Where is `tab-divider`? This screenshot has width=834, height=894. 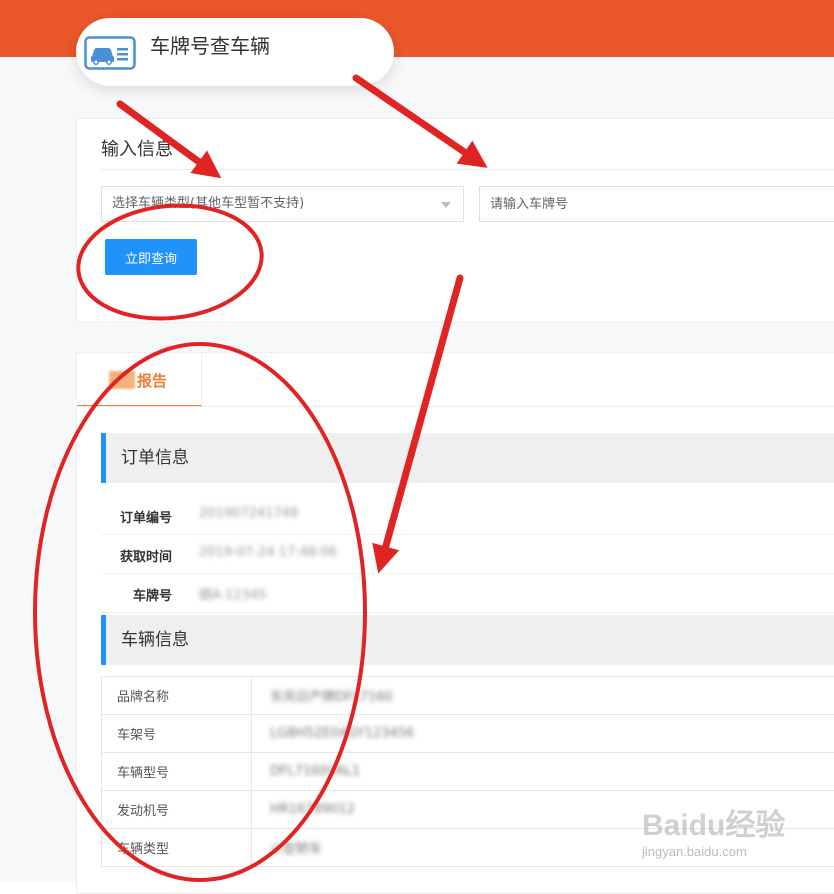 tab-divider is located at coordinates (455, 406).